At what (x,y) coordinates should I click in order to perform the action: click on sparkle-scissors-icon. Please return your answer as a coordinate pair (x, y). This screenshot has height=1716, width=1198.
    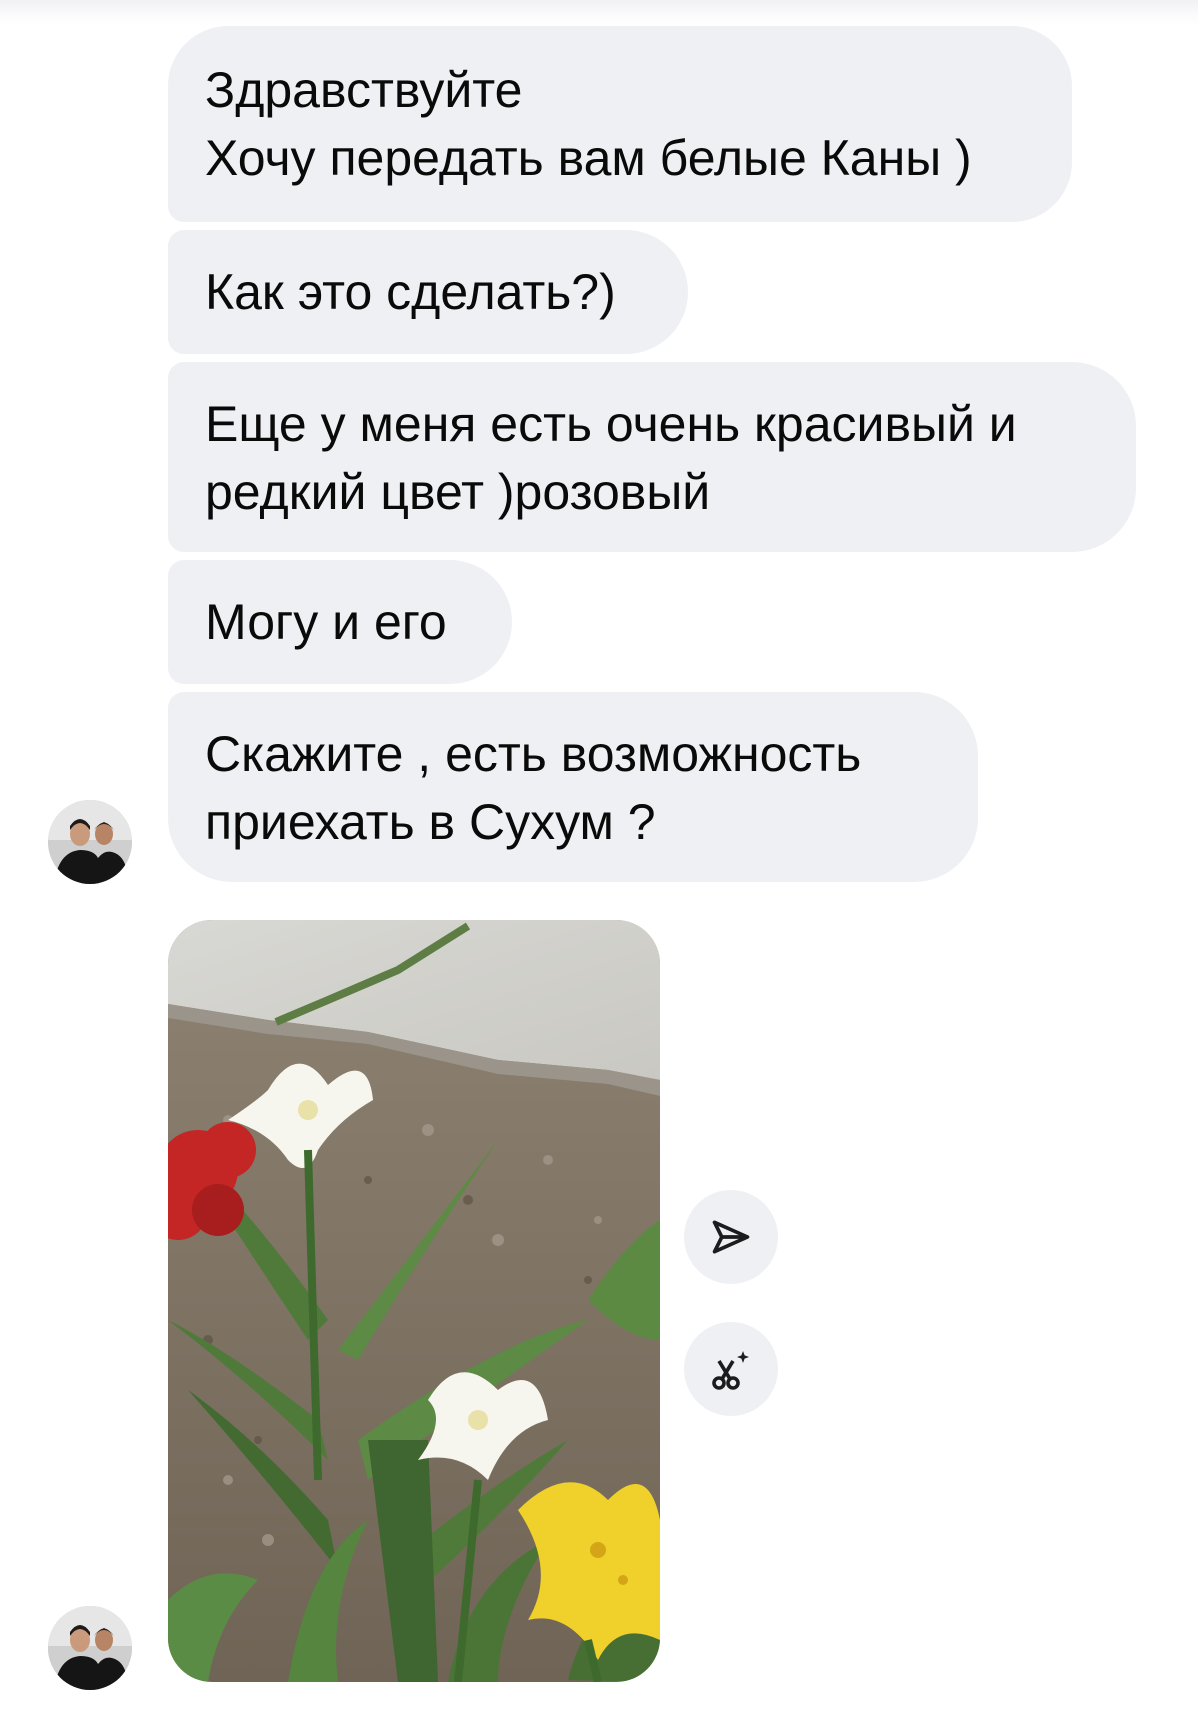
    Looking at the image, I should click on (730, 1370).